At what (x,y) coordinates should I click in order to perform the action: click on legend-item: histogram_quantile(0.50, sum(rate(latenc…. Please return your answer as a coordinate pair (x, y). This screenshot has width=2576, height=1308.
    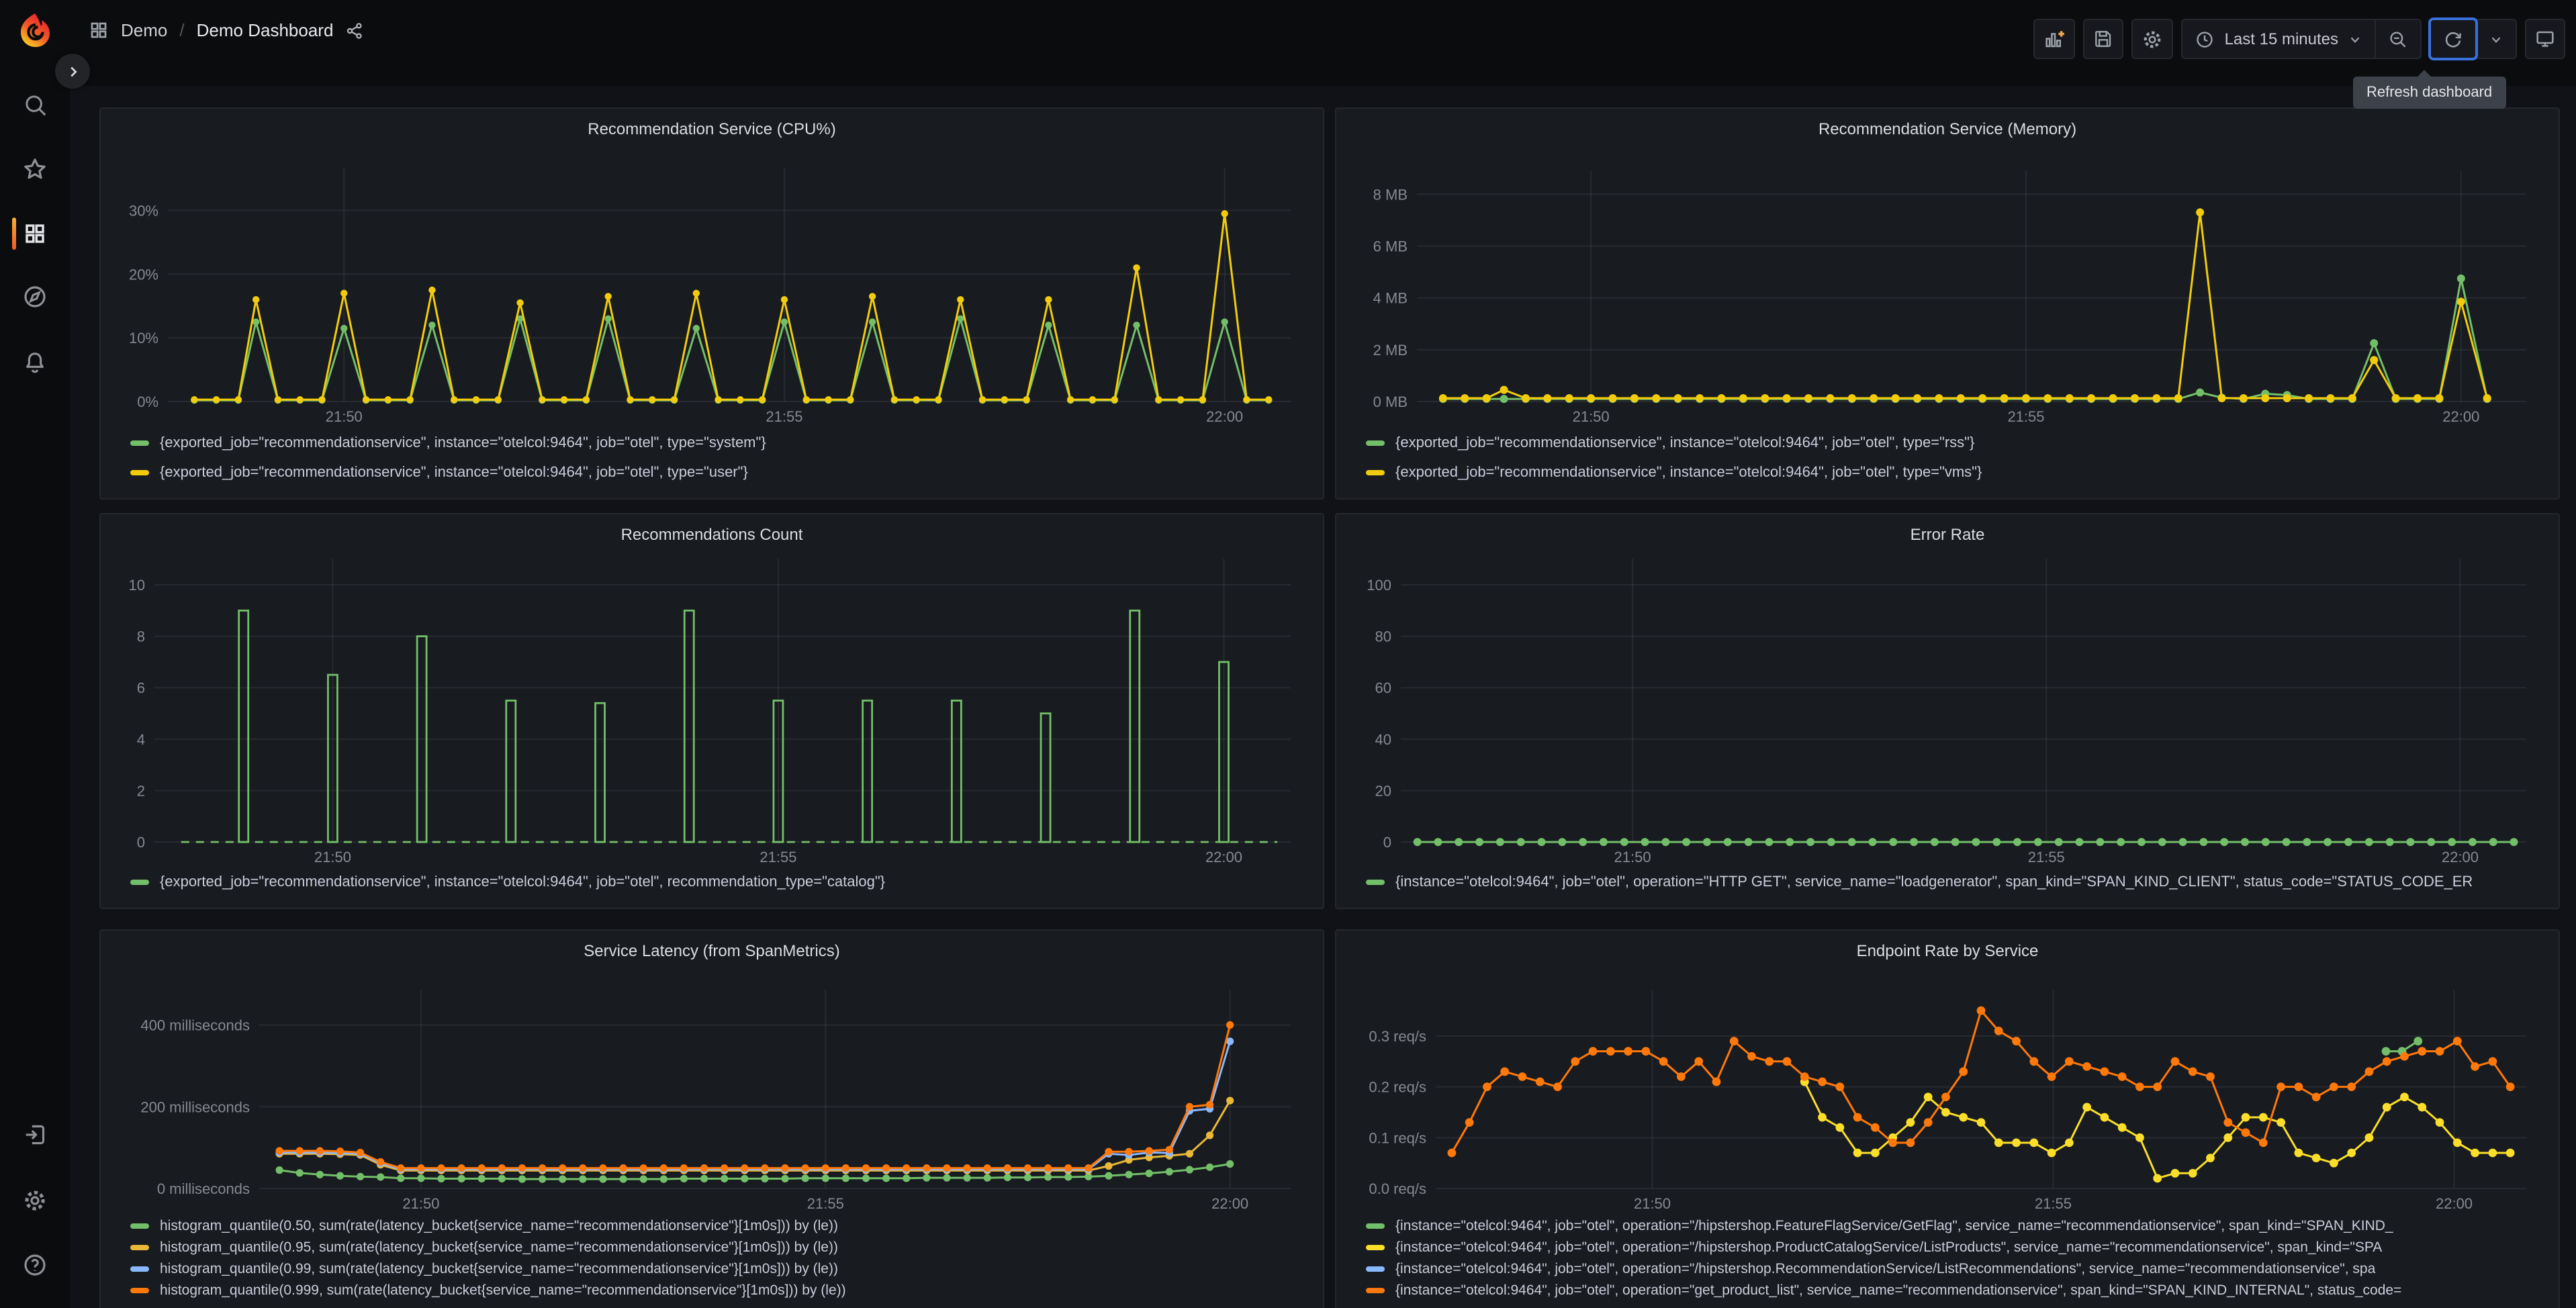
    Looking at the image, I should click on (719, 1226).